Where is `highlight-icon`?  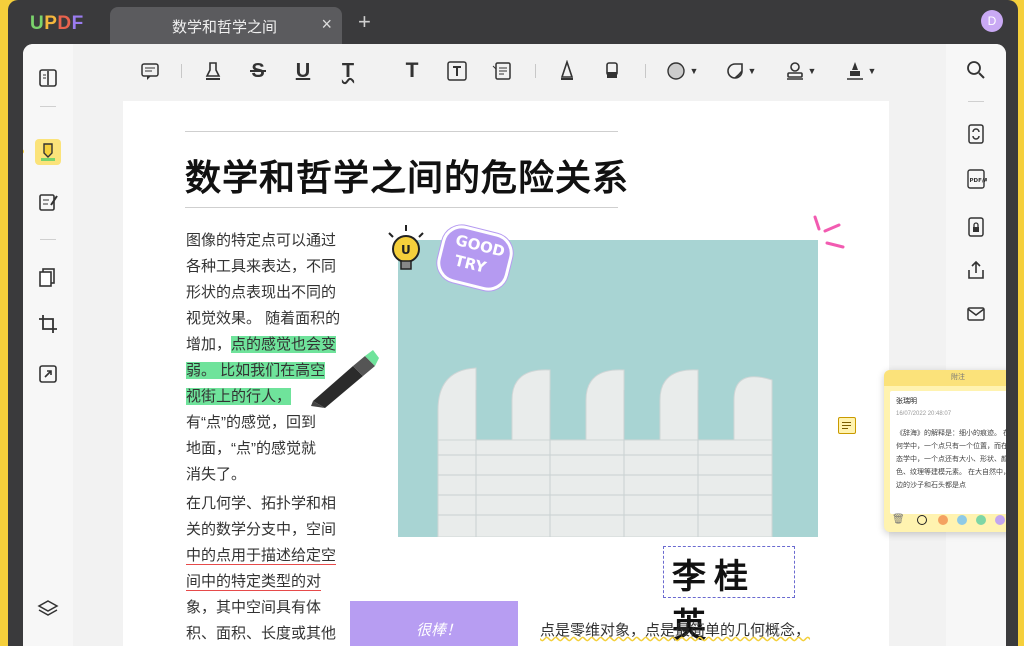
highlight-icon is located at coordinates (213, 71).